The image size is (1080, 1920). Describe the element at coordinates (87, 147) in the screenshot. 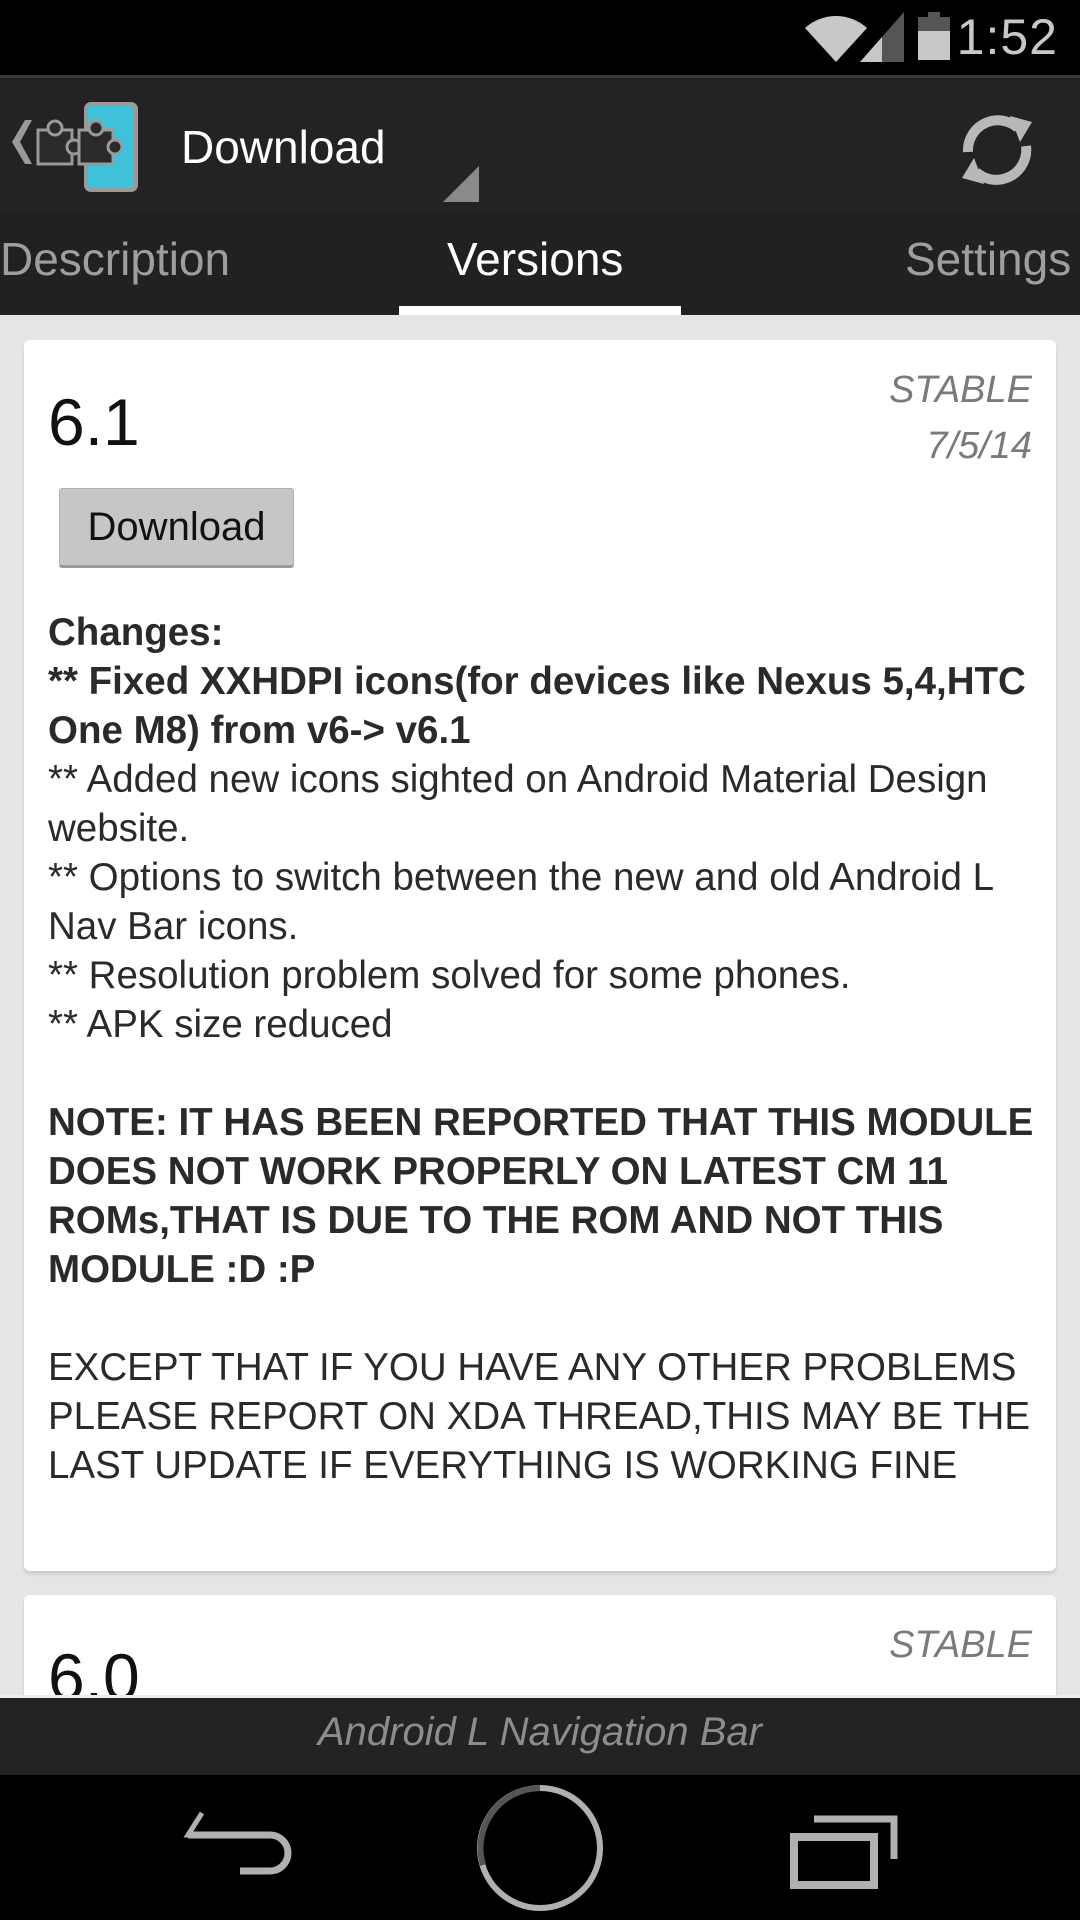

I see `xposed-app-icon` at that location.